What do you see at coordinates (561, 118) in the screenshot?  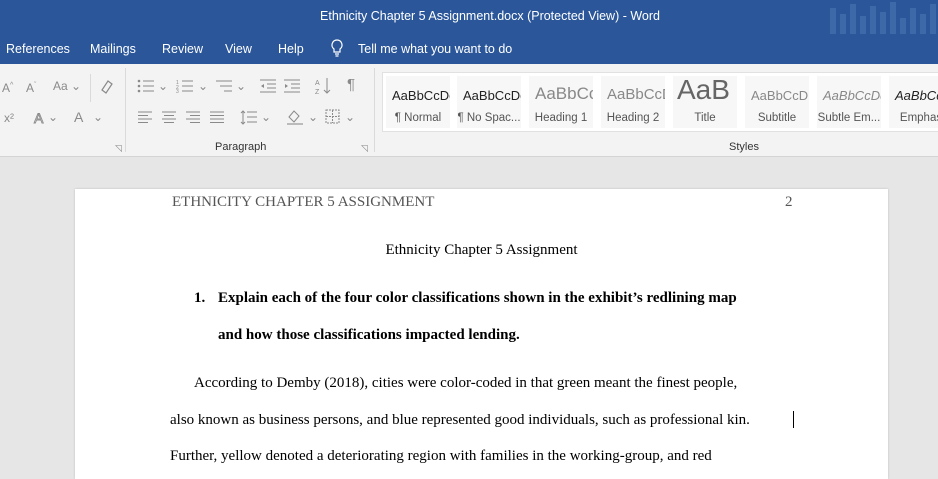 I see `style-name: Heading 1` at bounding box center [561, 118].